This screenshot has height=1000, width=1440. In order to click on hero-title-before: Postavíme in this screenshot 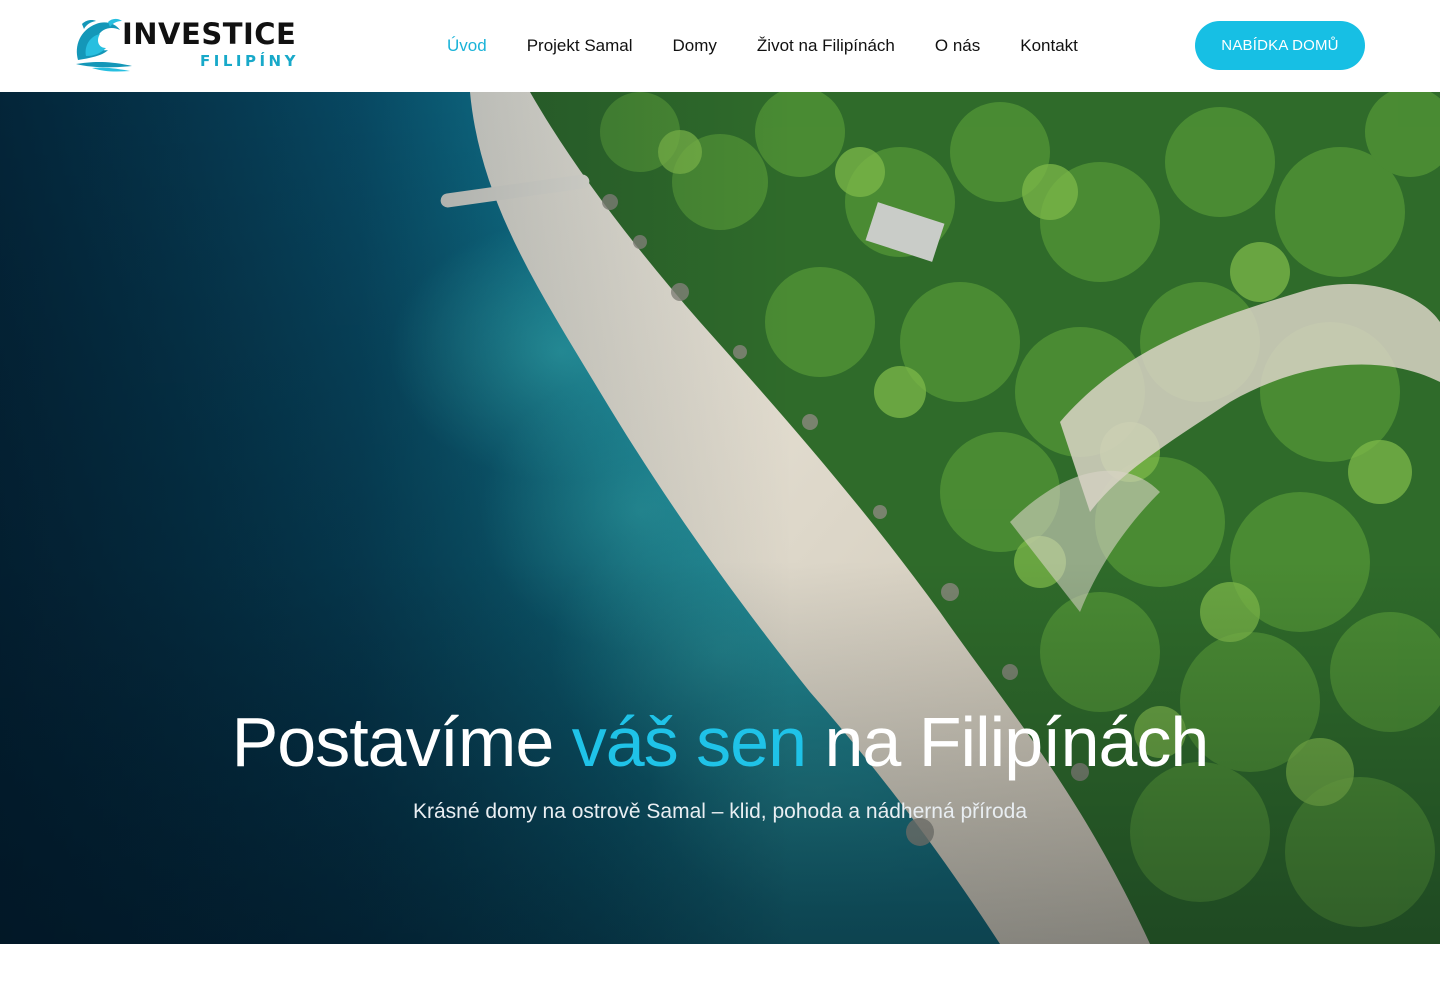, I will do `click(393, 742)`.